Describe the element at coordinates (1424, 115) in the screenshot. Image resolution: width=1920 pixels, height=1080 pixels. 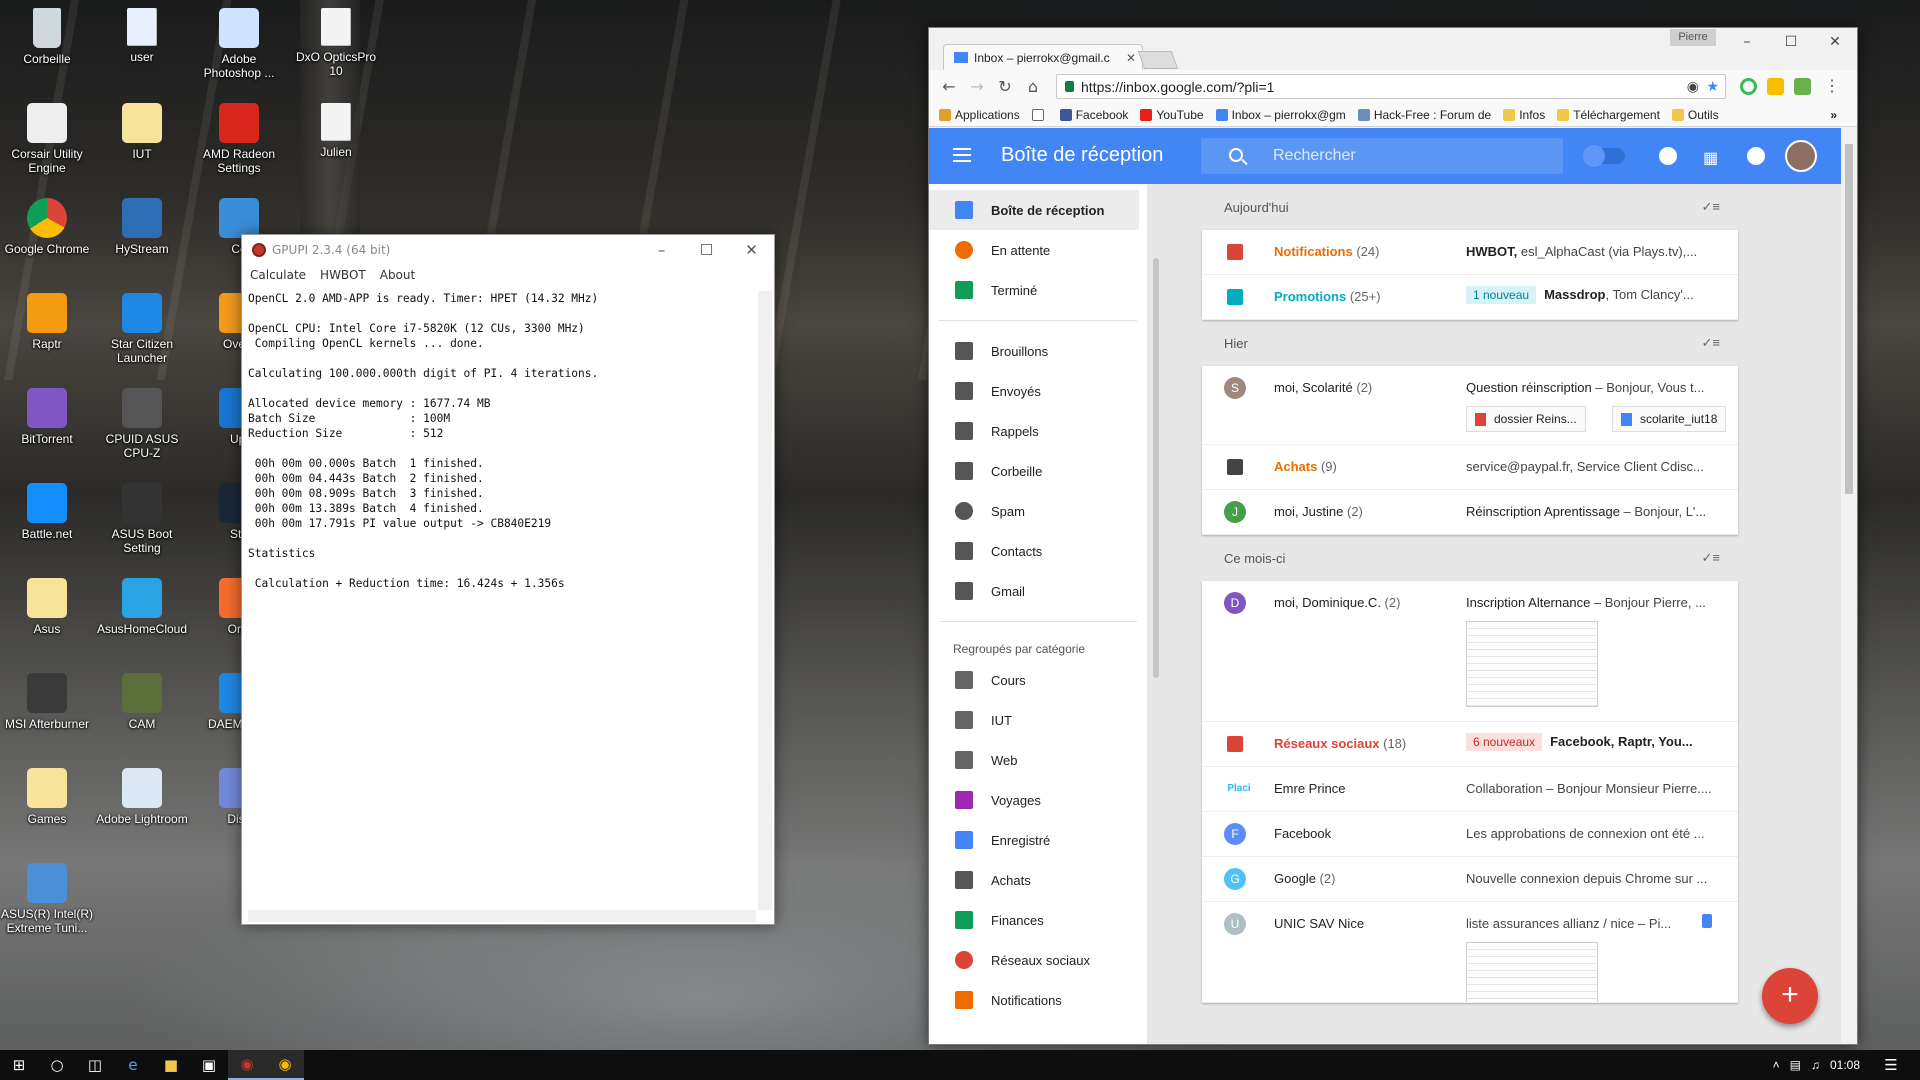
I see `bookmark-hack-free-forum-de: Hack-Free : Forum de` at that location.